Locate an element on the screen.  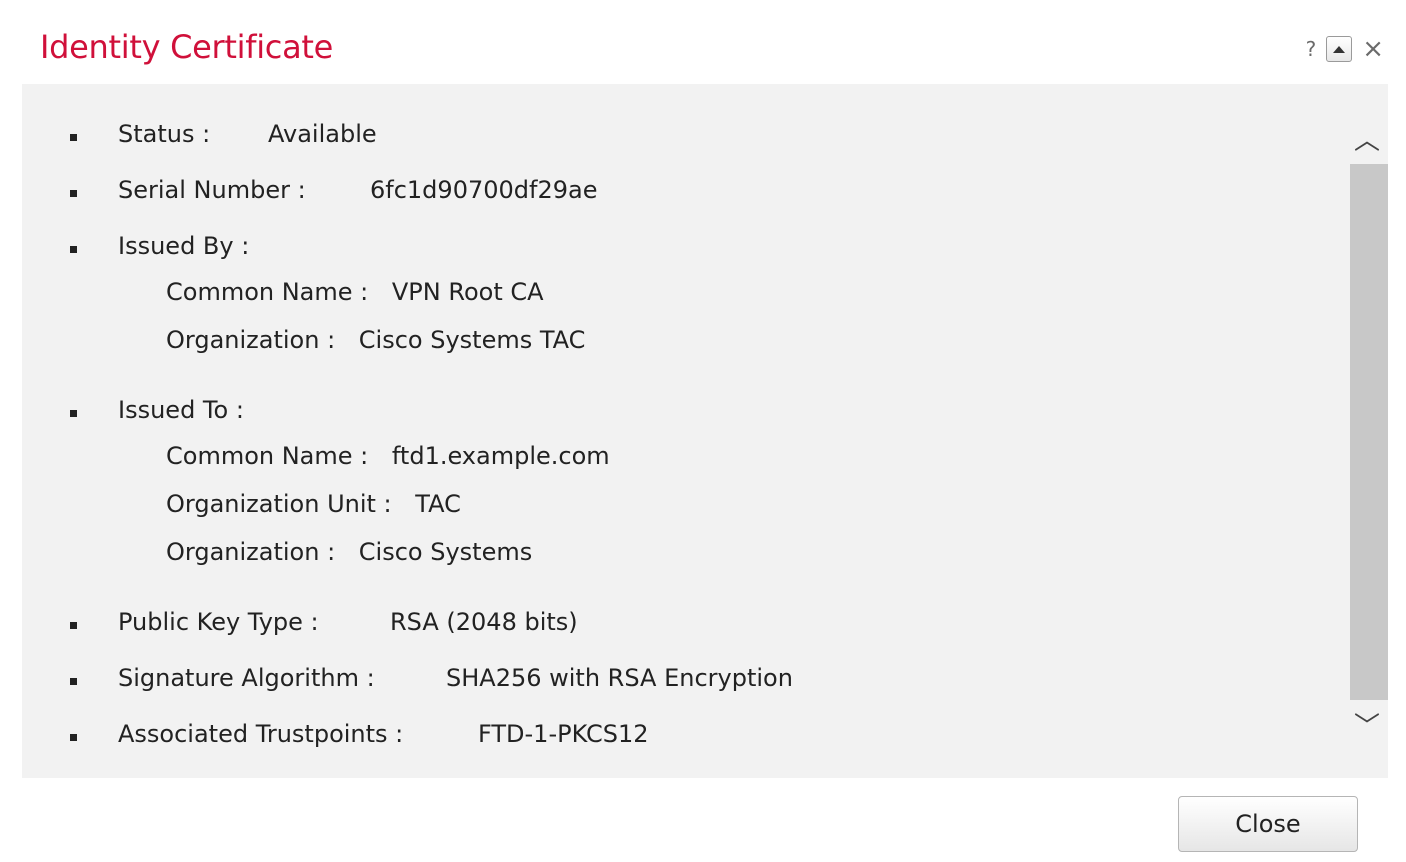
minimize-icon is located at coordinates (1339, 49).